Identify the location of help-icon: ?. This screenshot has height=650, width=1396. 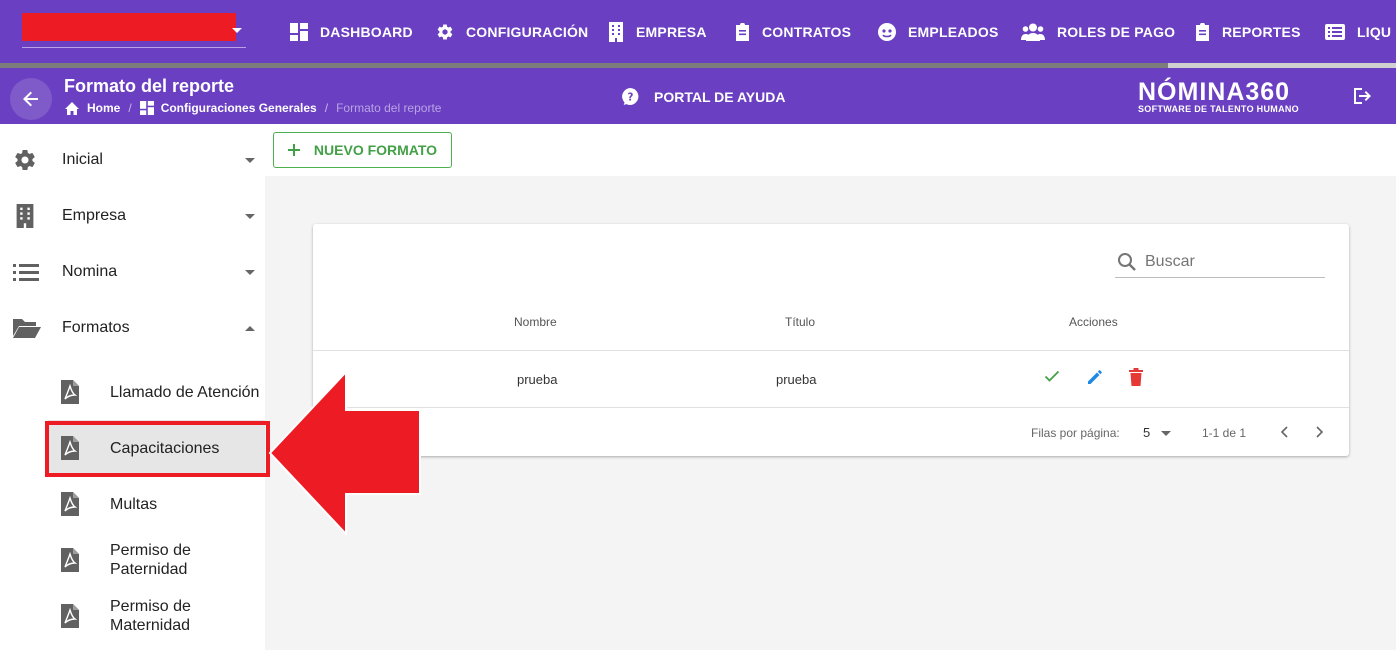
(630, 96).